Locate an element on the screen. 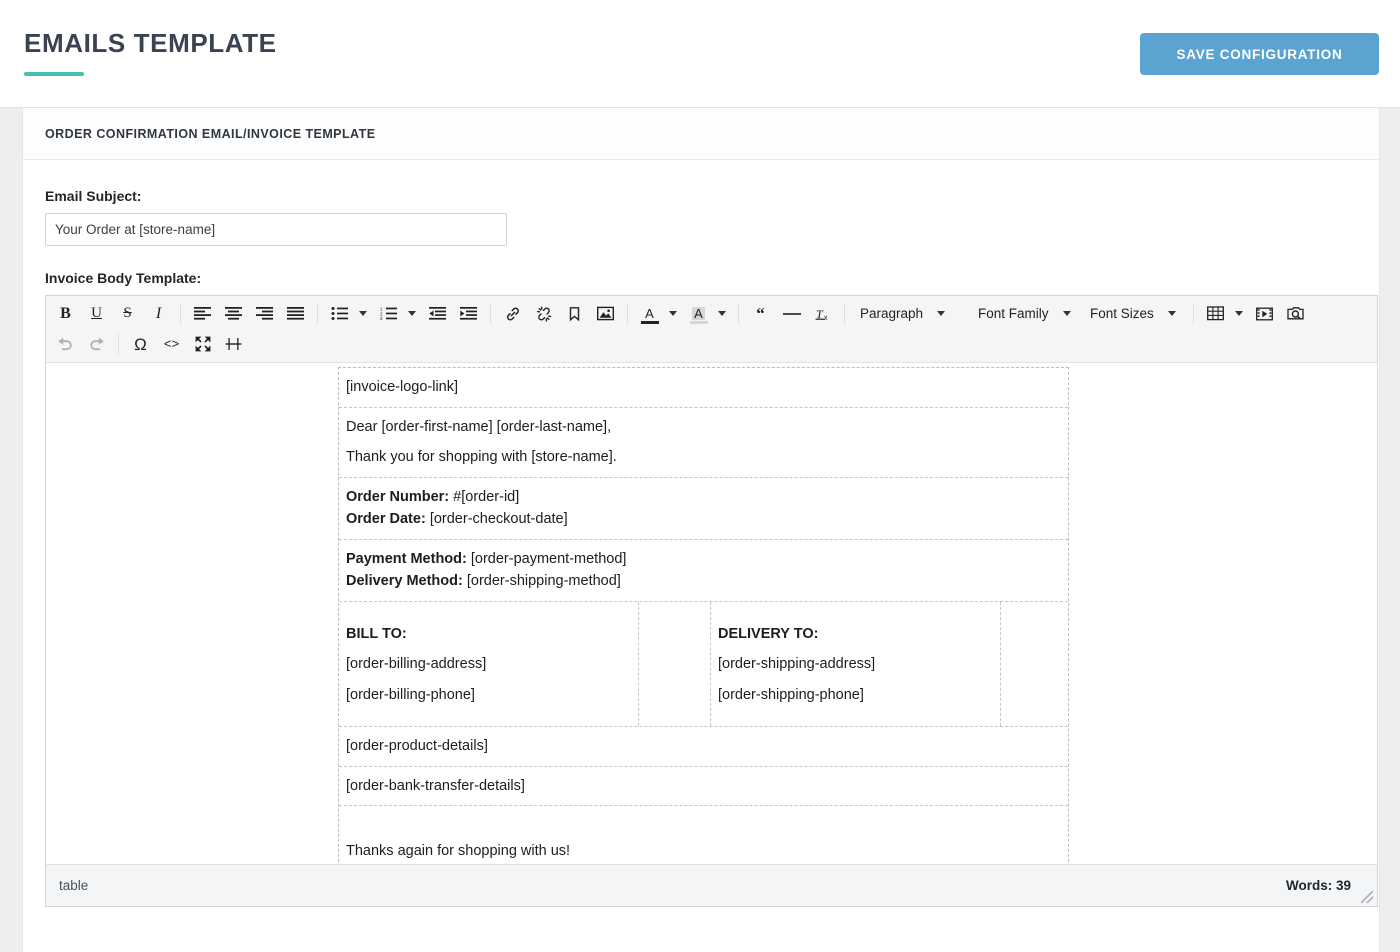 The width and height of the screenshot is (1400, 952). table-icon is located at coordinates (1215, 313).